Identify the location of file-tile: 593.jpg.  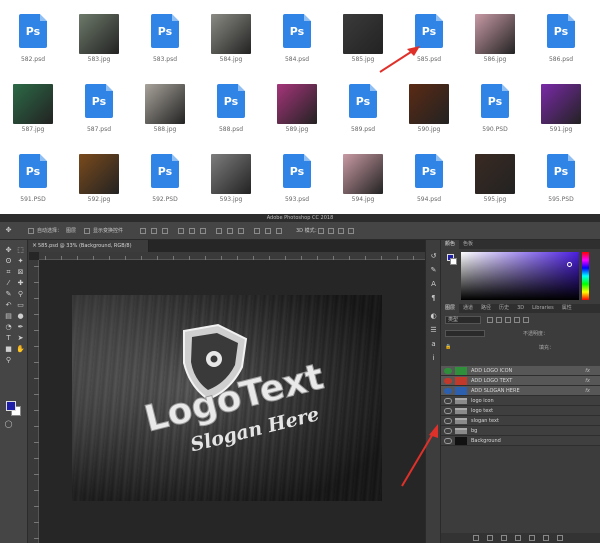
(231, 178).